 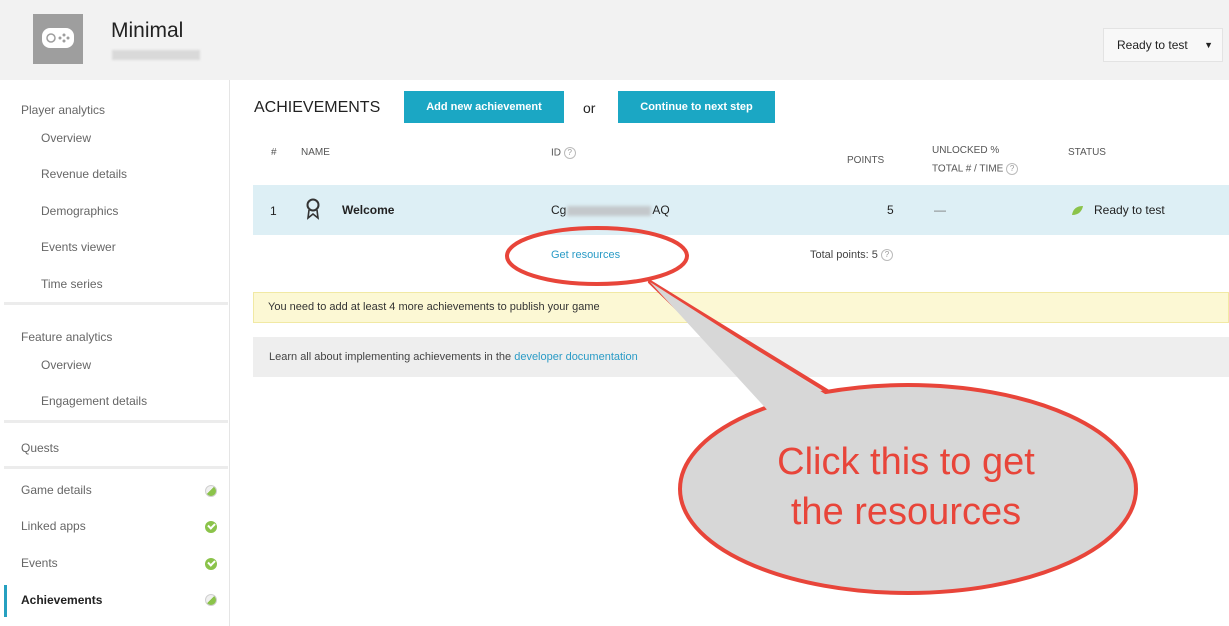 What do you see at coordinates (906, 512) in the screenshot?
I see `callout-line-2: the resources` at bounding box center [906, 512].